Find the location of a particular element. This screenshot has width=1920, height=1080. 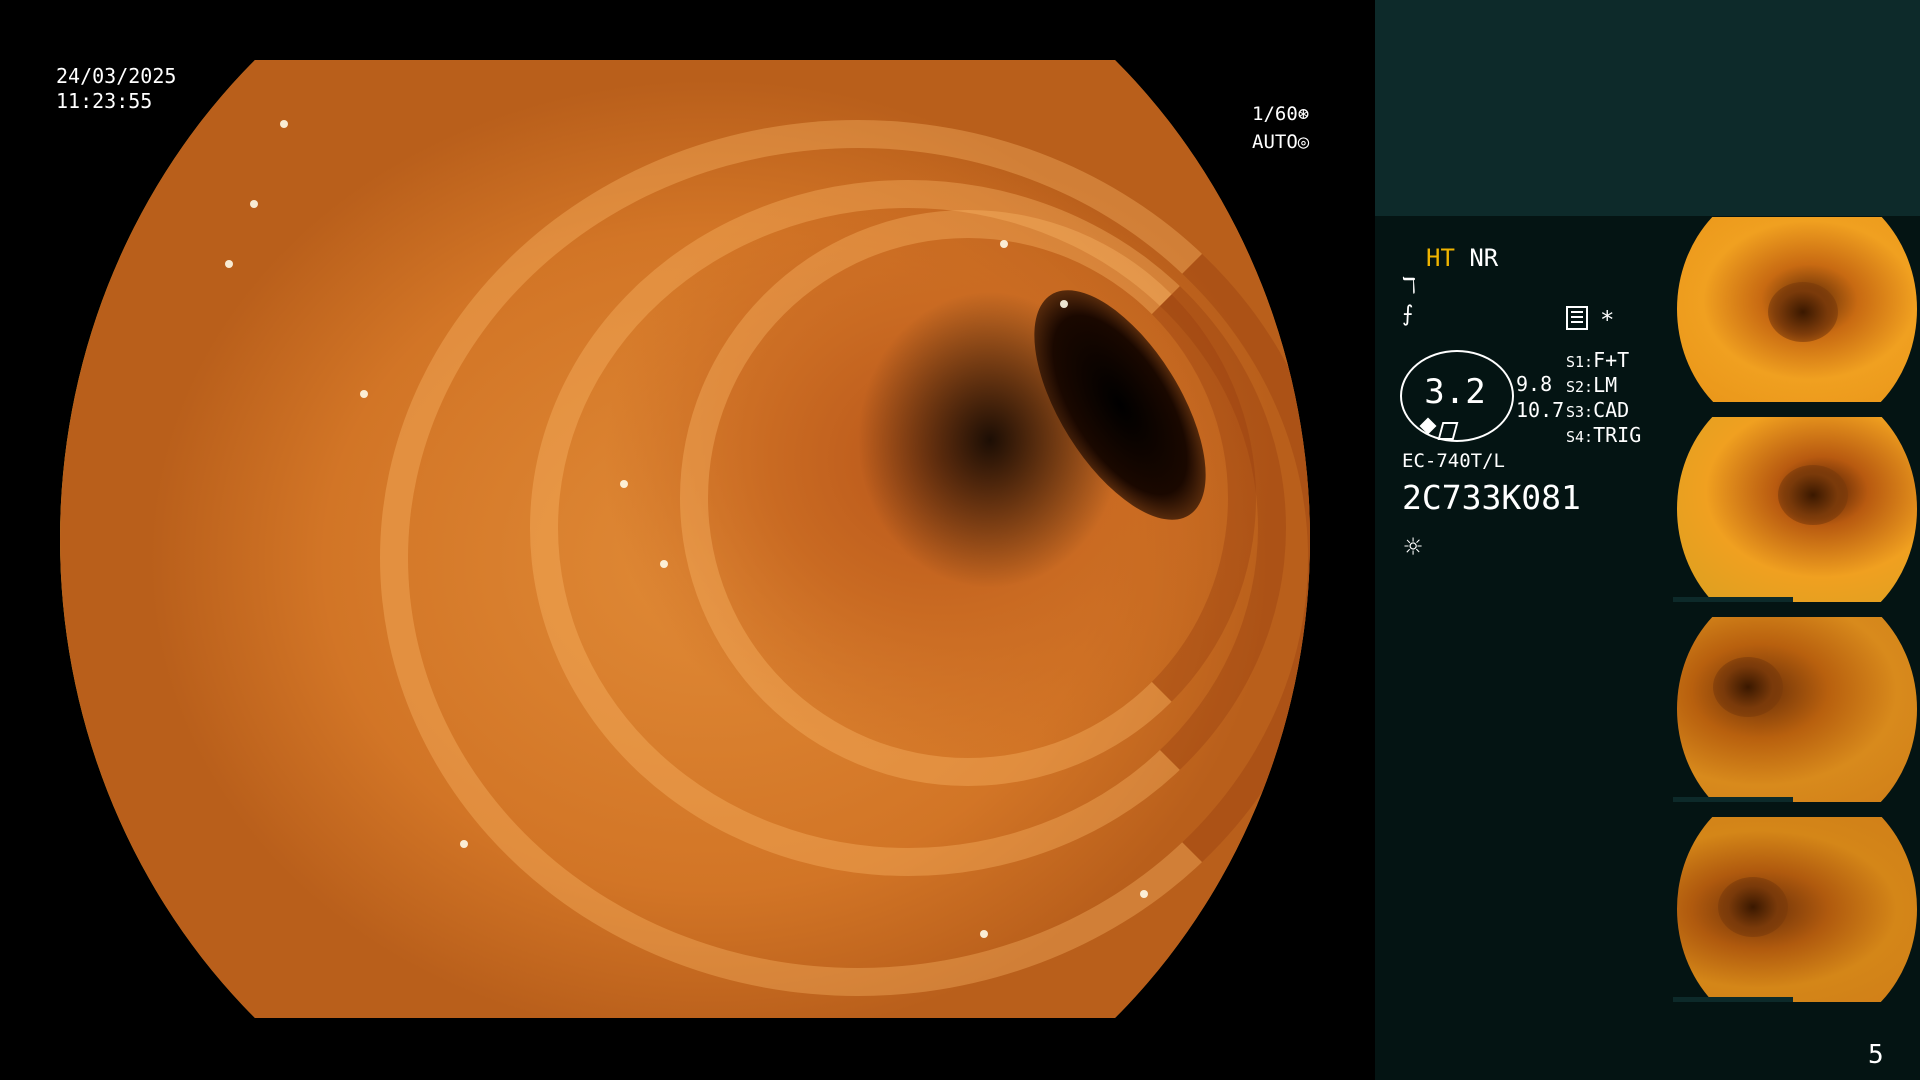

date-text: 24/03/2025 is located at coordinates (116, 76).